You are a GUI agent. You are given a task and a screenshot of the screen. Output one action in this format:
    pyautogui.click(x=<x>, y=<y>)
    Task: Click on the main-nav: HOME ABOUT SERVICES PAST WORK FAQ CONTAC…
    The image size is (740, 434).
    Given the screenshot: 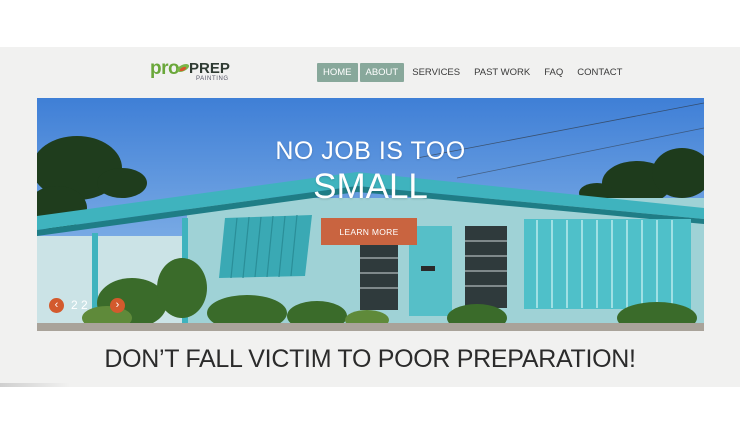 What is the action you would take?
    pyautogui.click(x=473, y=72)
    